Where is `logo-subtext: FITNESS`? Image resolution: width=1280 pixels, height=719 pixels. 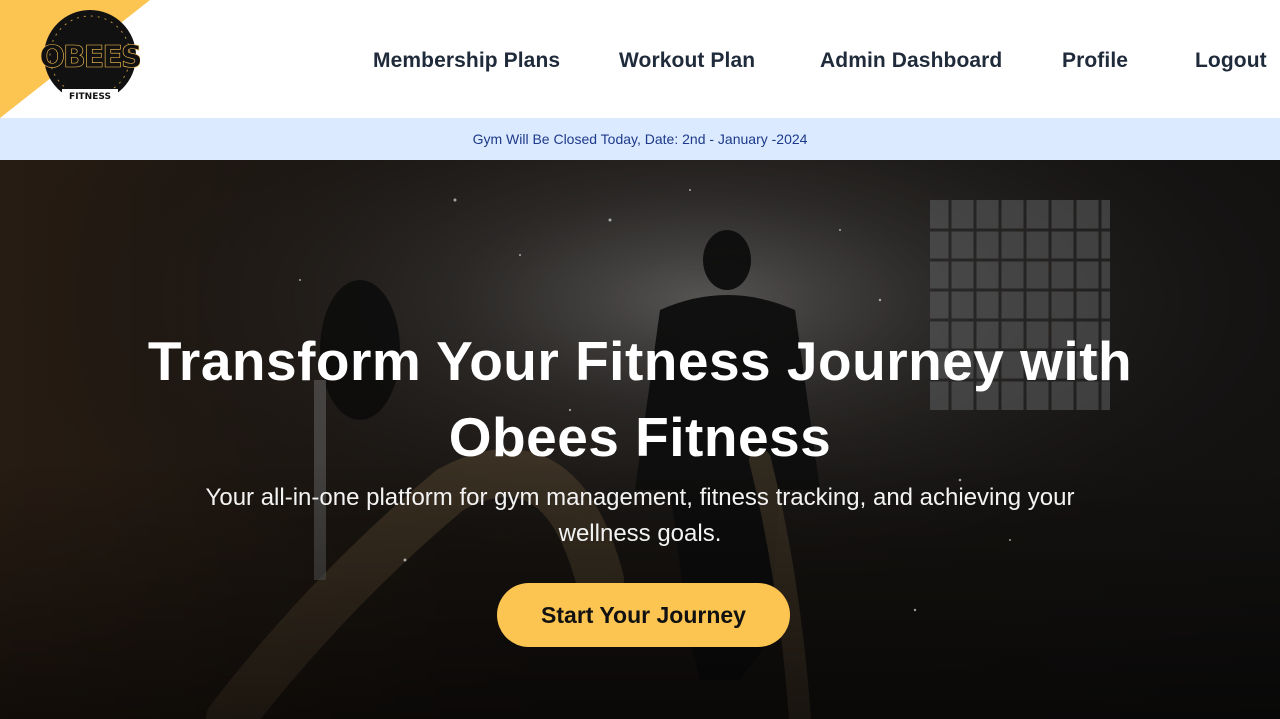
logo-subtext: FITNESS is located at coordinates (90, 97).